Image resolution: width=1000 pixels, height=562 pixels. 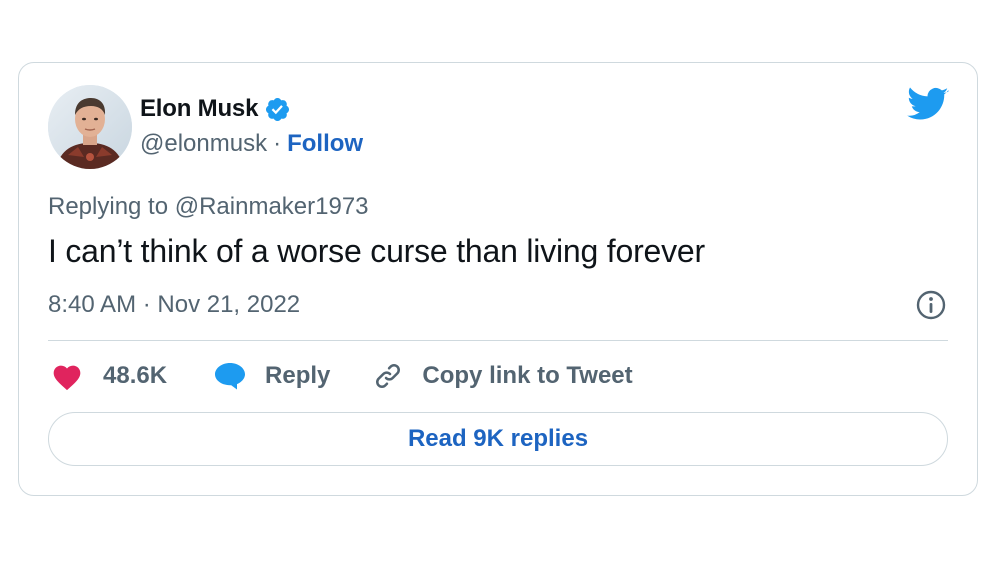 I want to click on author-handle: @elonmusk, so click(x=203, y=144).